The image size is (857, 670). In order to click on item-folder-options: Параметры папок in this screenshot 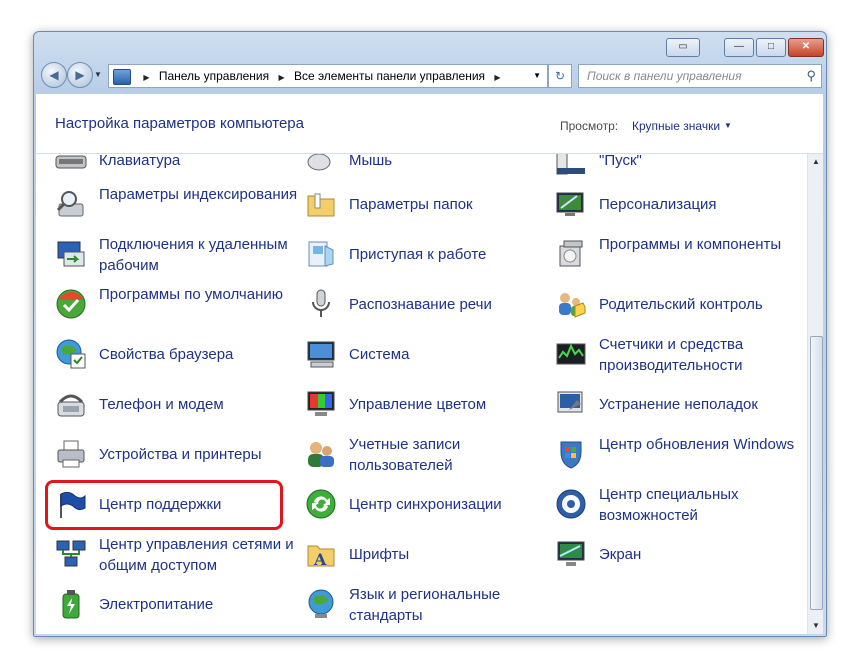, I will do `click(425, 205)`.